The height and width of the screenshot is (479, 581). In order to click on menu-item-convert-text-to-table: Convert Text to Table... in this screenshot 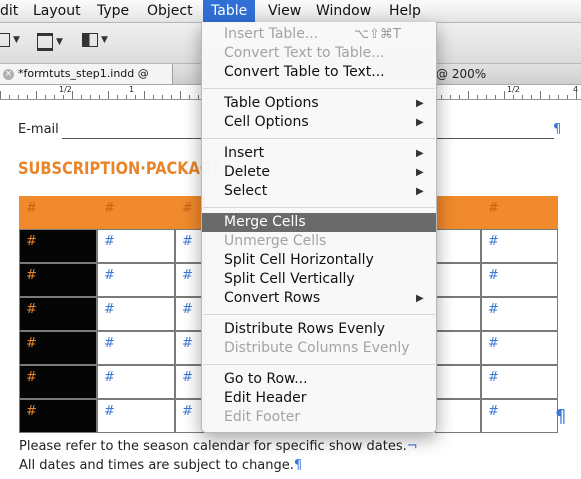, I will do `click(319, 53)`.